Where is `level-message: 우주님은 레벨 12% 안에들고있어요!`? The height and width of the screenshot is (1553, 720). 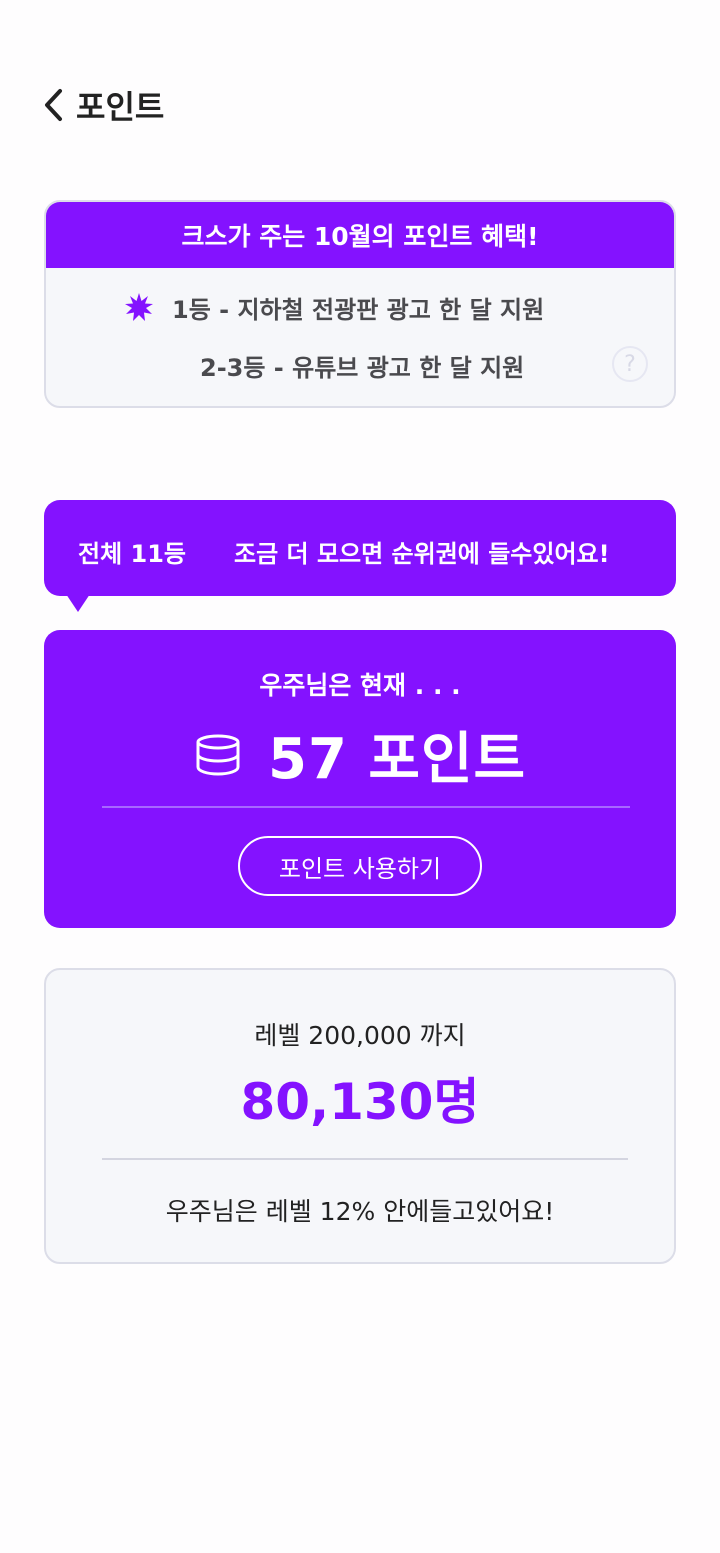
level-message: 우주님은 레벨 12% 안에들고있어요! is located at coordinates (360, 1211).